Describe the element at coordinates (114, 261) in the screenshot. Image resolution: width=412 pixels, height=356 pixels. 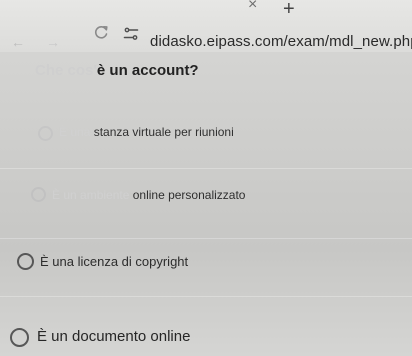
I see `answer-option-3-label: È una licenza di copyright` at that location.